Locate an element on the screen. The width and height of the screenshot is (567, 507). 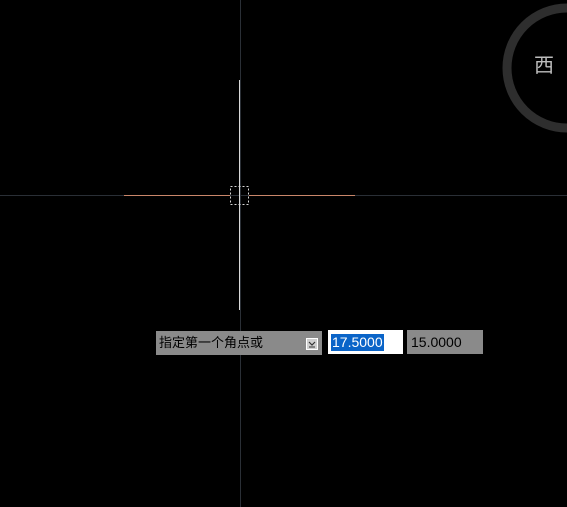
y-coordinate-input: 15.0000 is located at coordinates (445, 342).